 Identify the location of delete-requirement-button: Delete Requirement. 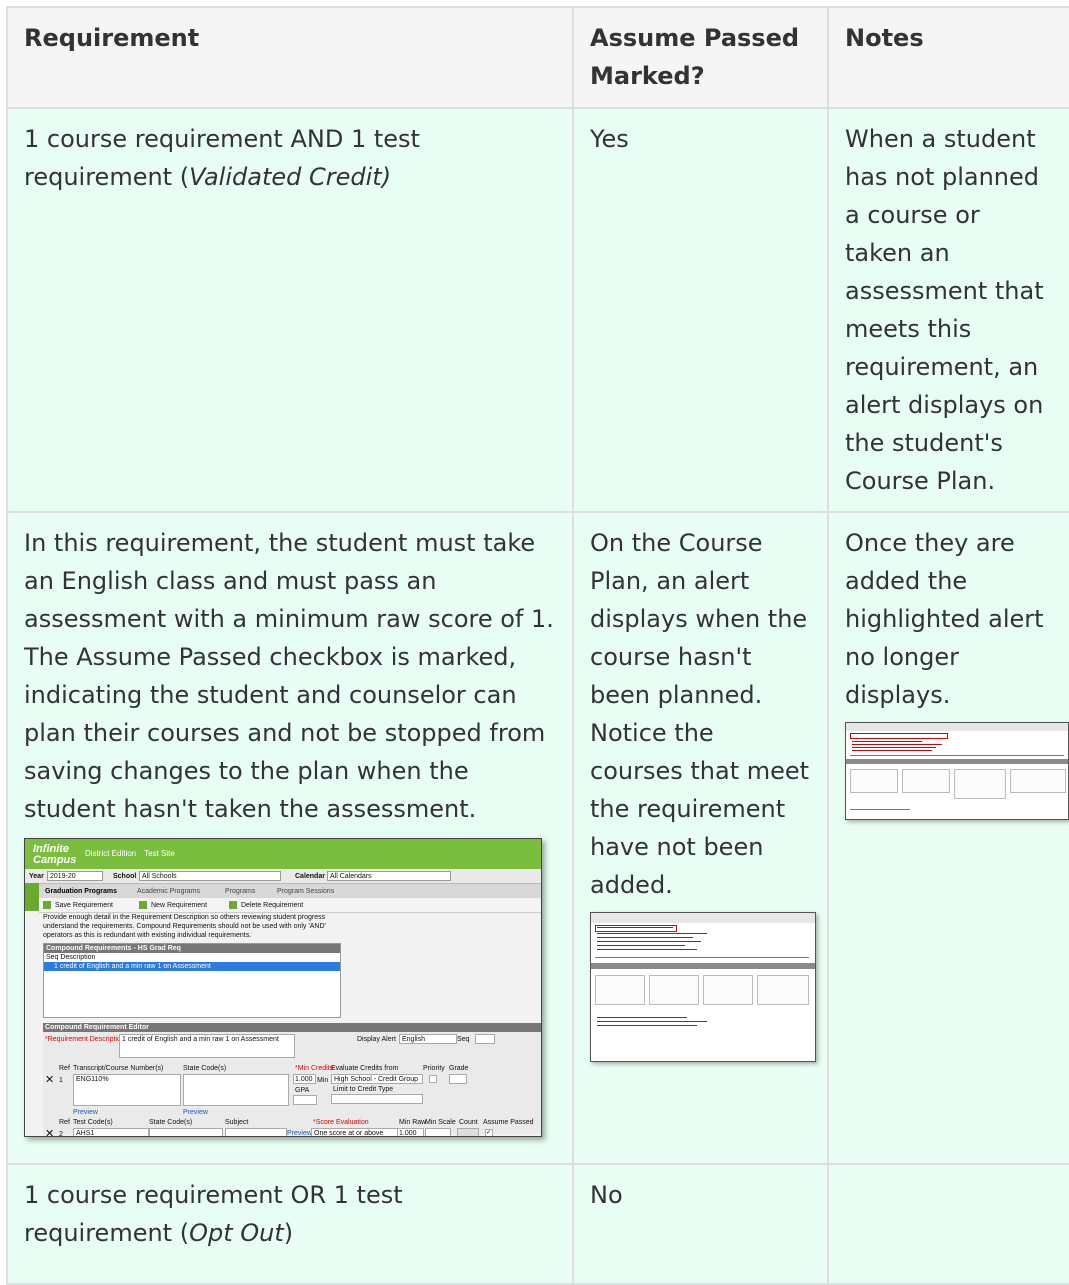
(266, 905).